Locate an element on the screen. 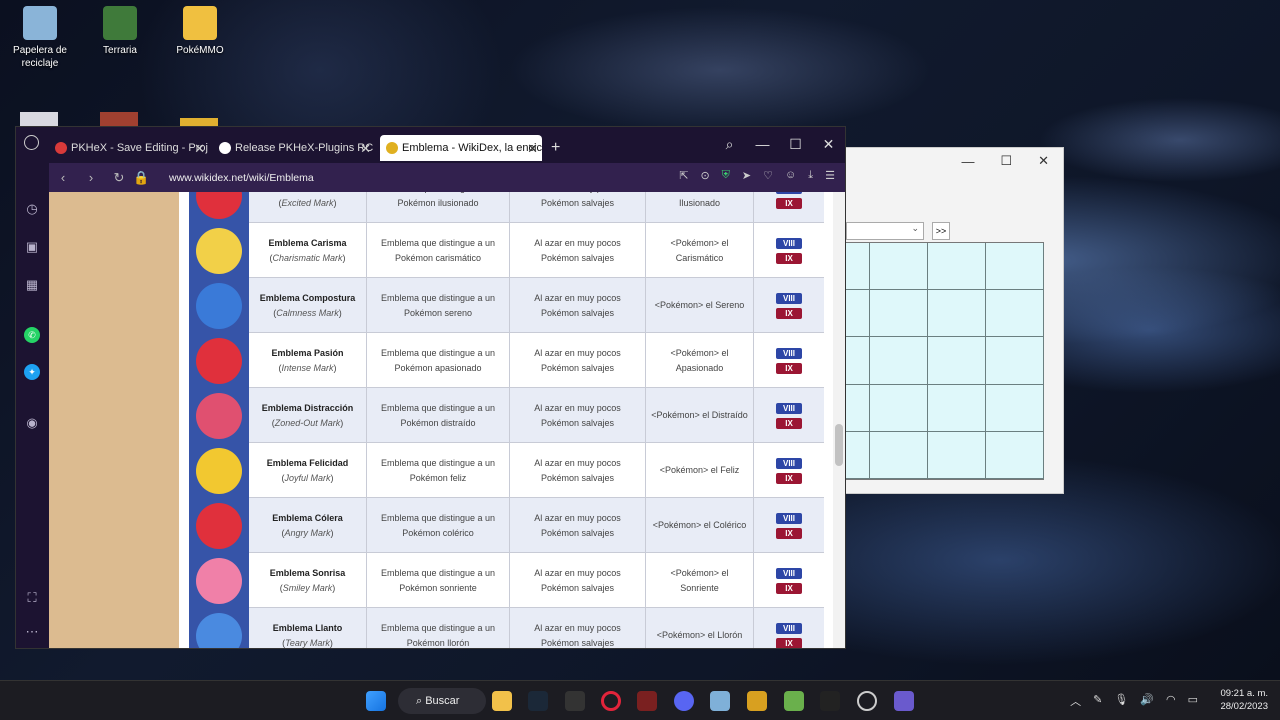  tab-pkhex: PKHeX - Save Editing - Proj ✕ is located at coordinates (129, 148).